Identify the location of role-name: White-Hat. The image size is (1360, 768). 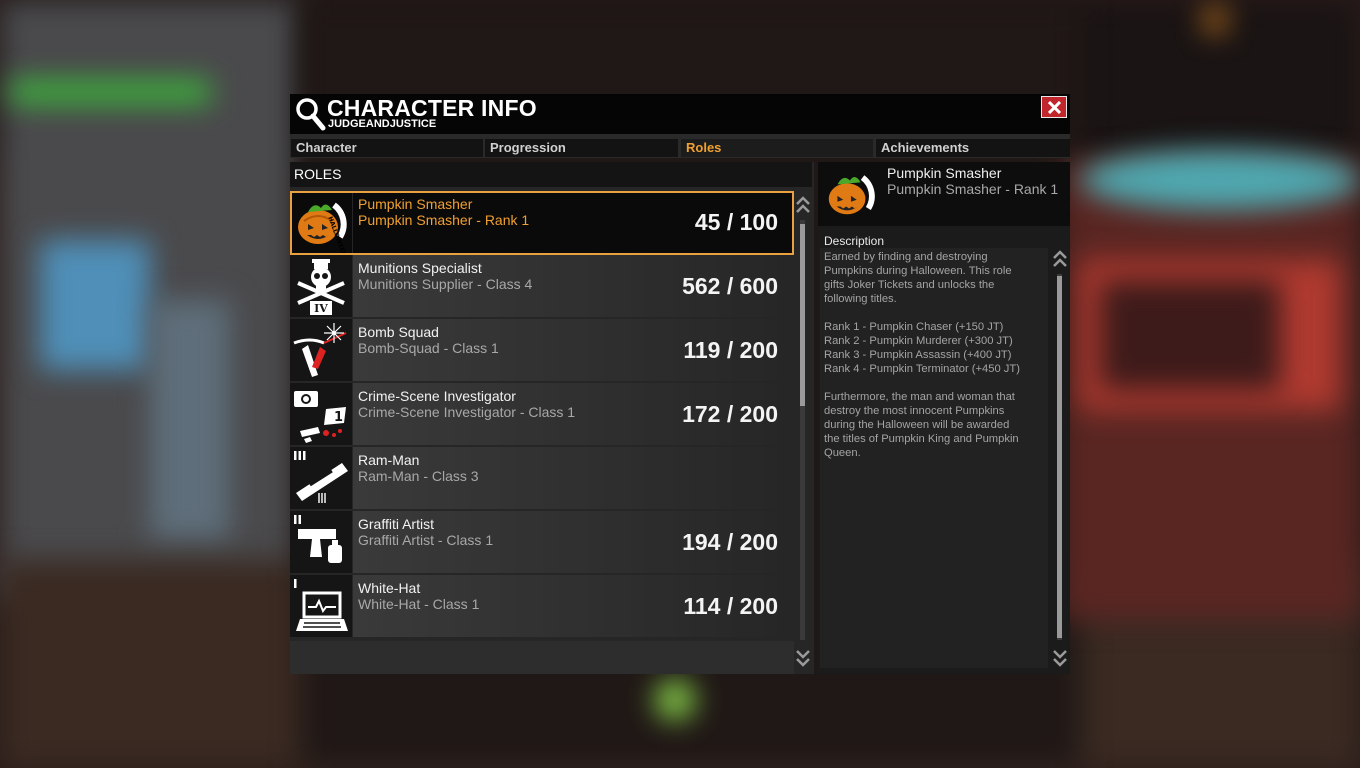
(389, 588).